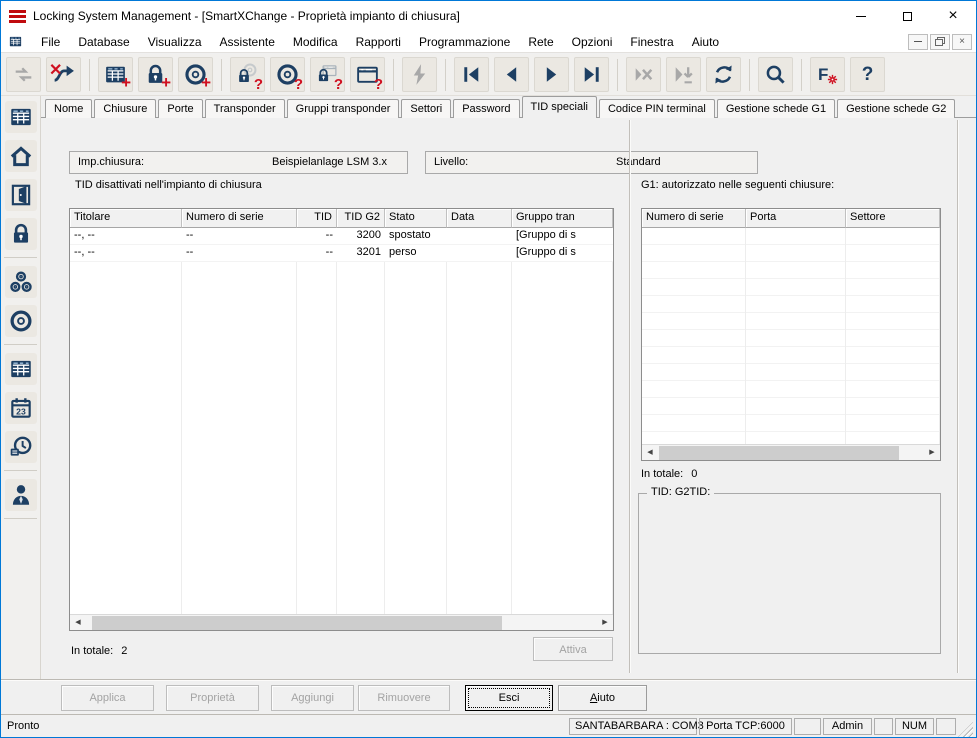 This screenshot has width=977, height=738. Describe the element at coordinates (343, 108) in the screenshot. I see `tab-gruppi-transponder: Gruppi transponder` at that location.